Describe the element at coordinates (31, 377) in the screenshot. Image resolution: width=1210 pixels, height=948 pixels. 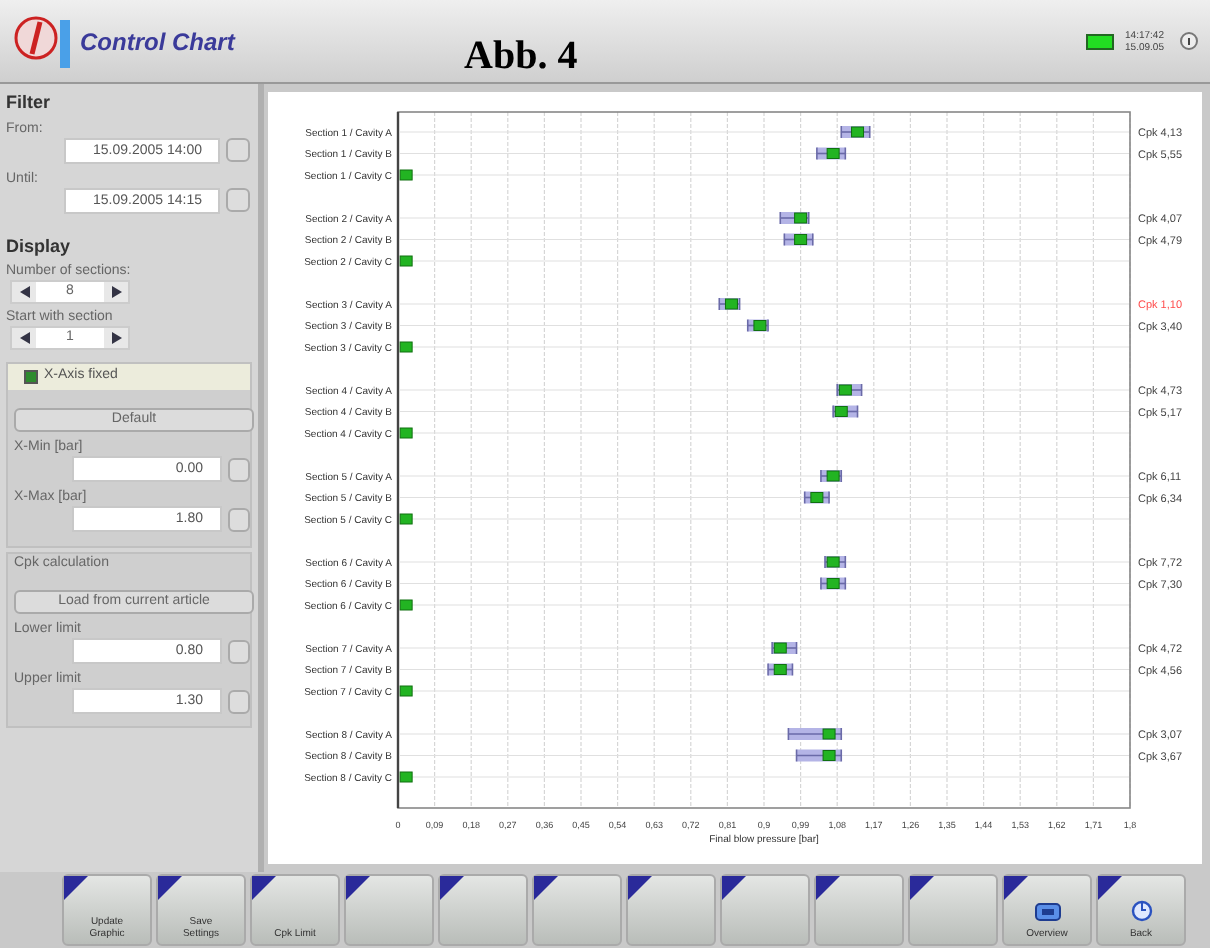
I see `checkbox` at that location.